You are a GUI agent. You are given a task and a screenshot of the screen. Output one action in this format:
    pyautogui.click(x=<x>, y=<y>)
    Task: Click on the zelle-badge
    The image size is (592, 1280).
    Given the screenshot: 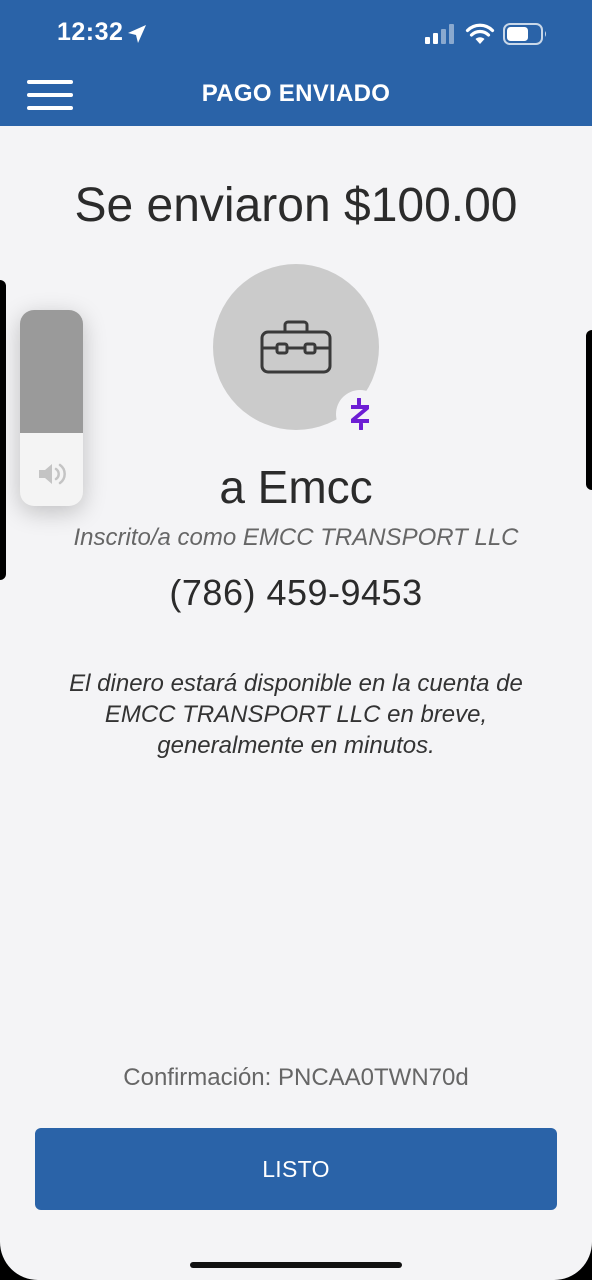 What is the action you would take?
    pyautogui.click(x=360, y=414)
    